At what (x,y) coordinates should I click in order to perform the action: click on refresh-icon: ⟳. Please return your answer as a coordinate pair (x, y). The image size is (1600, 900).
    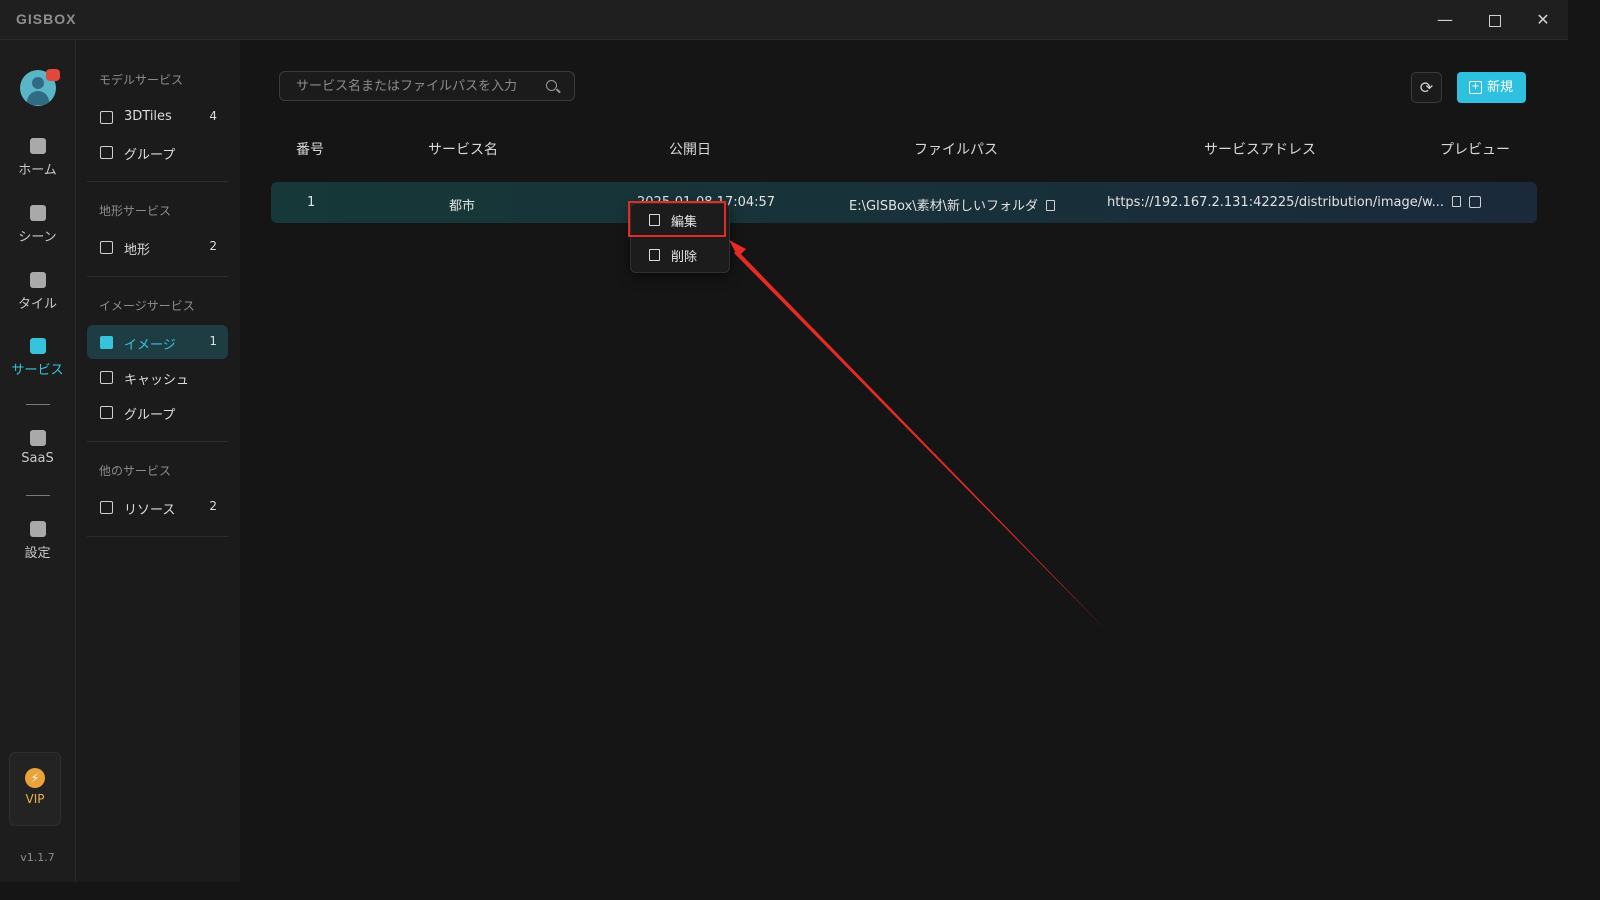
    Looking at the image, I should click on (1426, 87).